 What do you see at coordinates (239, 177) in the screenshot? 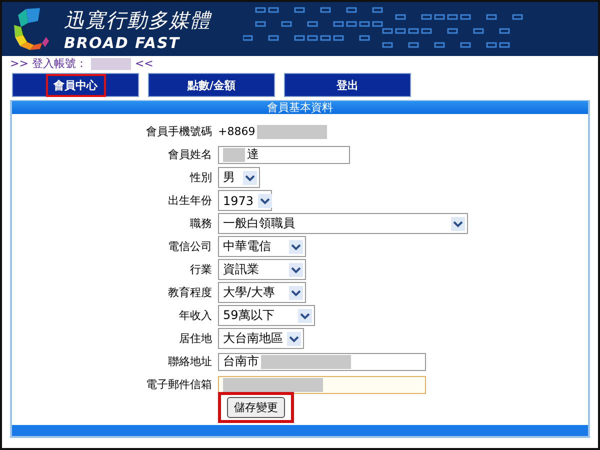
I see `dropdown: 男` at bounding box center [239, 177].